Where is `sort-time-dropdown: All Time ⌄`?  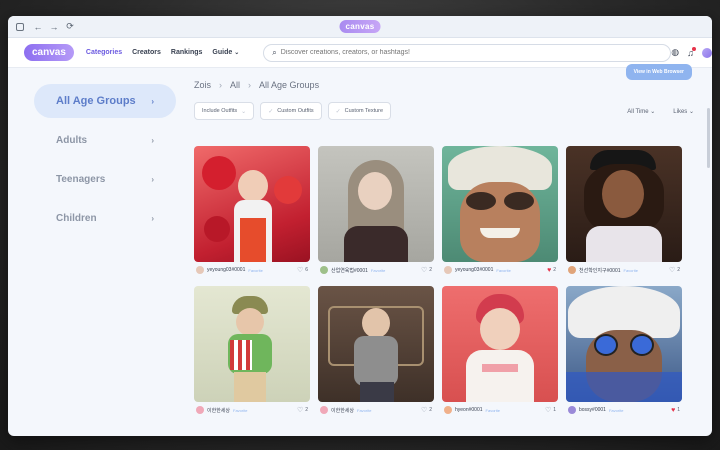 sort-time-dropdown: All Time ⌄ is located at coordinates (641, 111).